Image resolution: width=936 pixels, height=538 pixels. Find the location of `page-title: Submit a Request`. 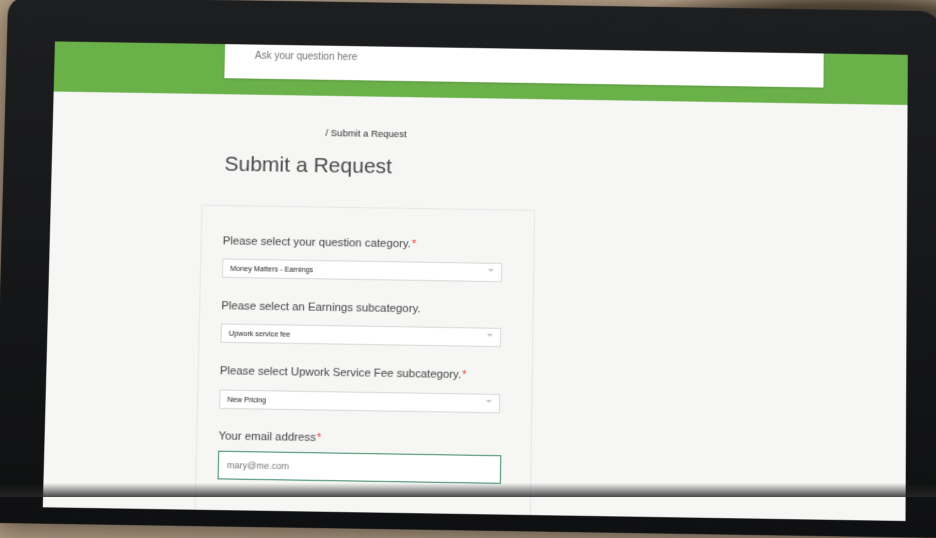

page-title: Submit a Request is located at coordinates (308, 166).